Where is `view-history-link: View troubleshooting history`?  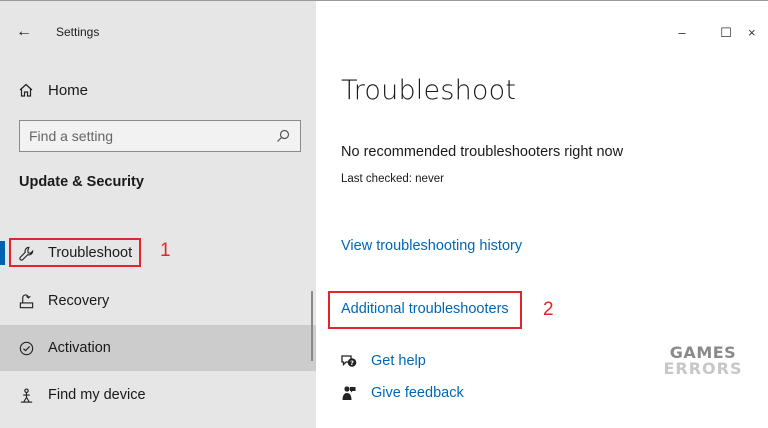 view-history-link: View troubleshooting history is located at coordinates (431, 246).